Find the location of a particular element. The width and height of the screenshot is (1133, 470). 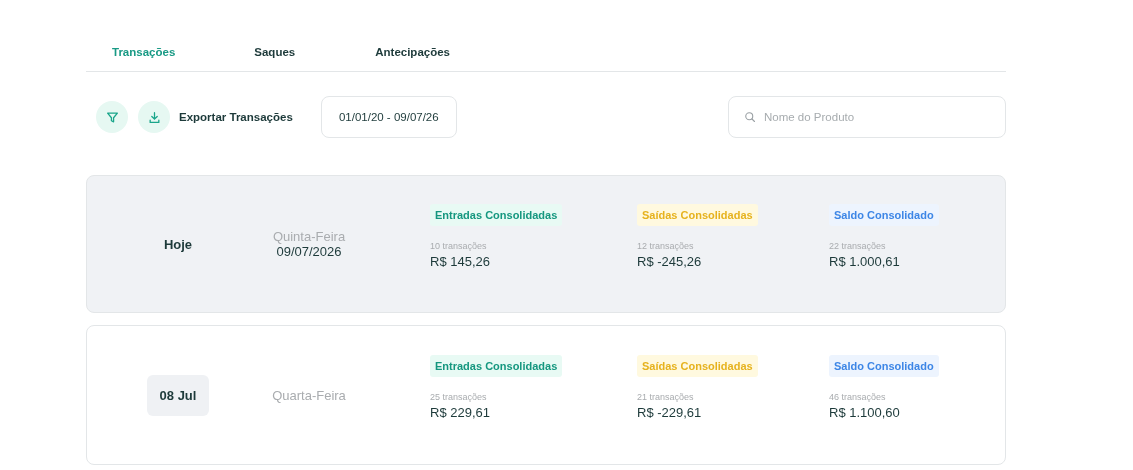

day-label: Hoje is located at coordinates (178, 244).